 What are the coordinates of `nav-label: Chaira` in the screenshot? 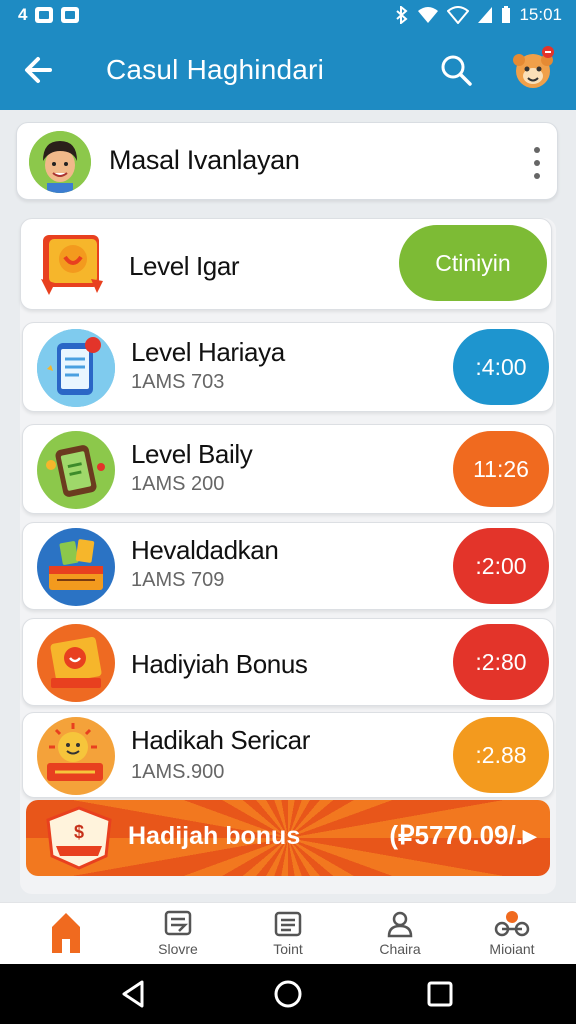 It's located at (400, 949).